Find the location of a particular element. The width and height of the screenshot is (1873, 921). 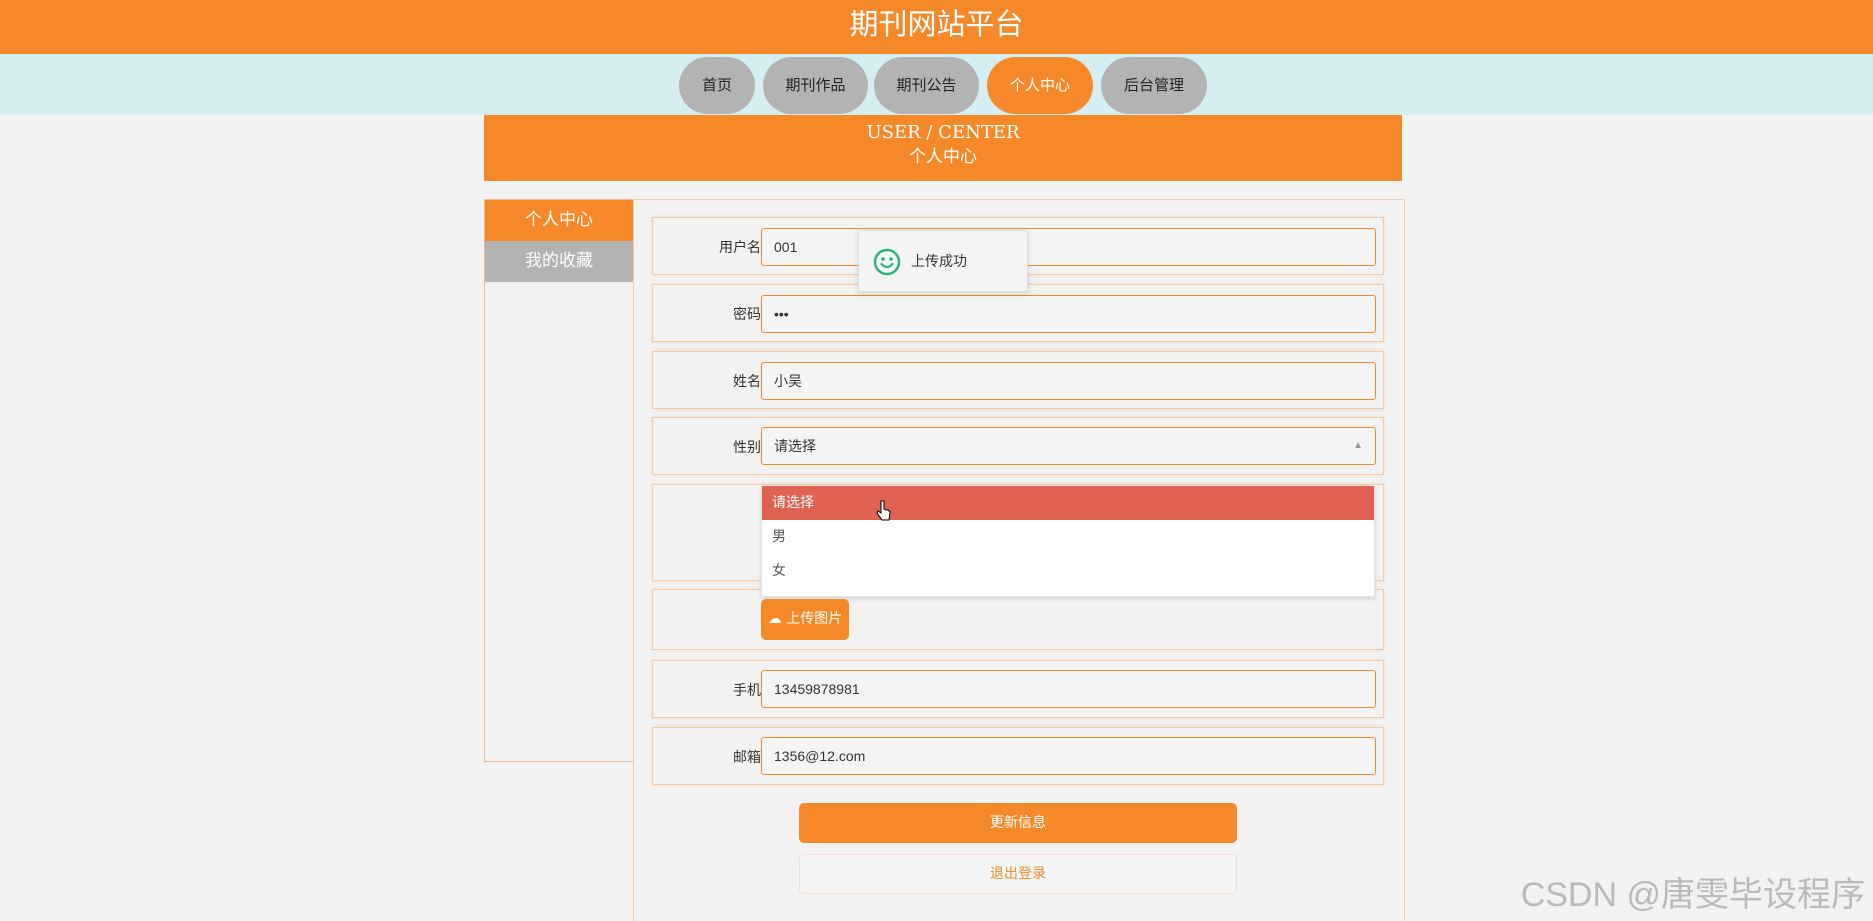

toast-message: 上传成功 is located at coordinates (939, 262).